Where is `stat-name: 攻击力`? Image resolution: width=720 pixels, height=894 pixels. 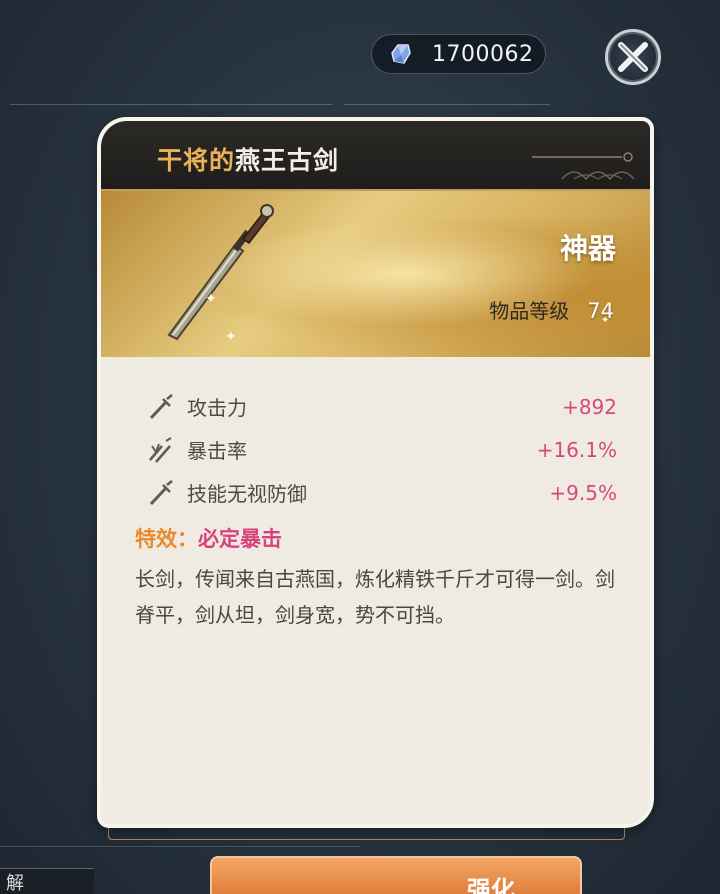
stat-name: 攻击力 is located at coordinates (217, 408).